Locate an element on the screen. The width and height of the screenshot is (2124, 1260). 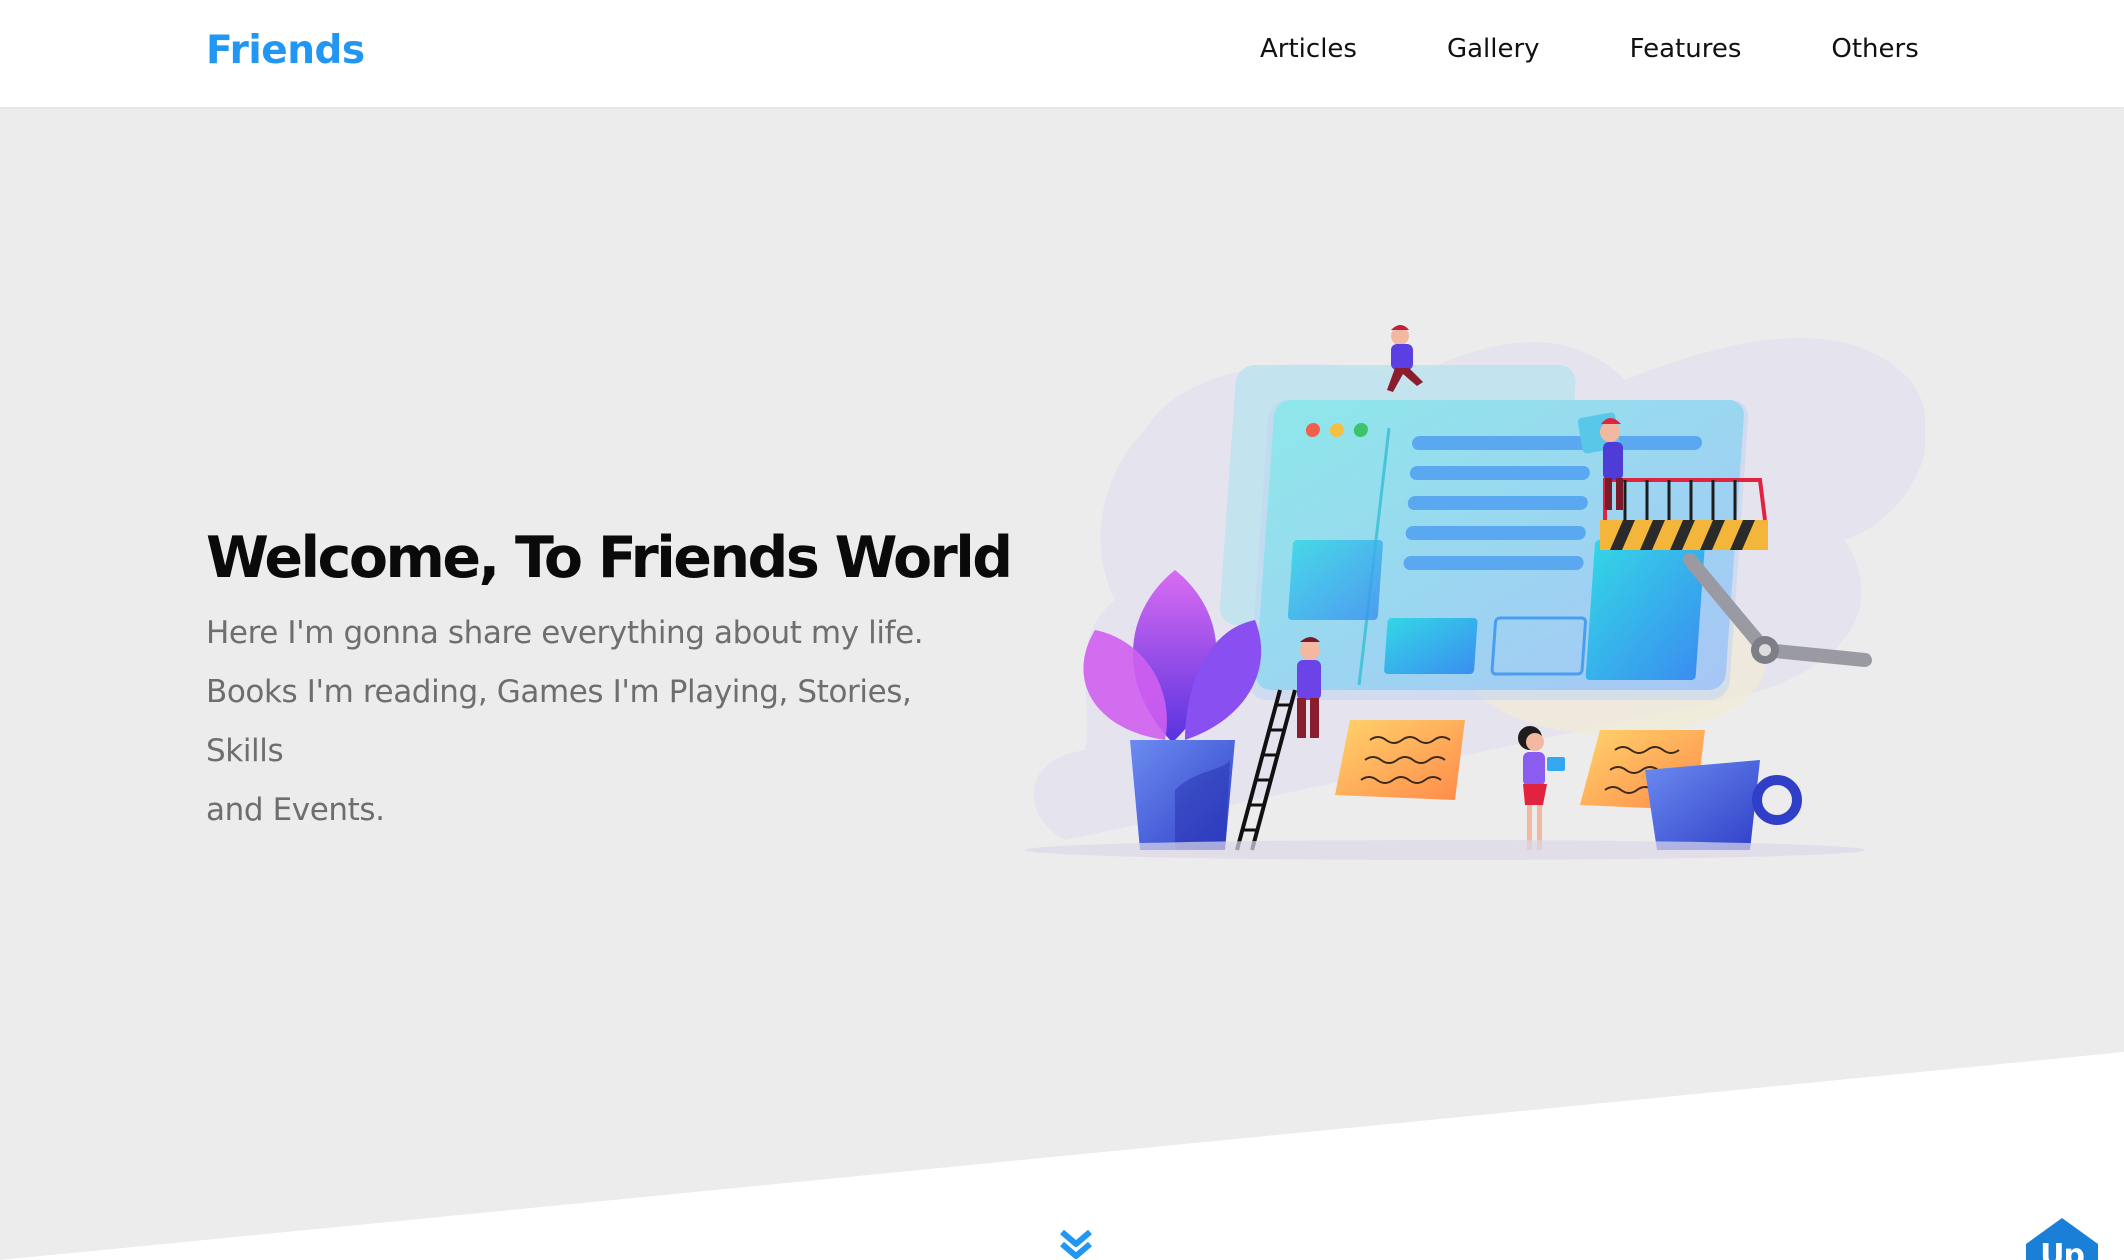
brand-logo-link: Friends is located at coordinates (285, 50).